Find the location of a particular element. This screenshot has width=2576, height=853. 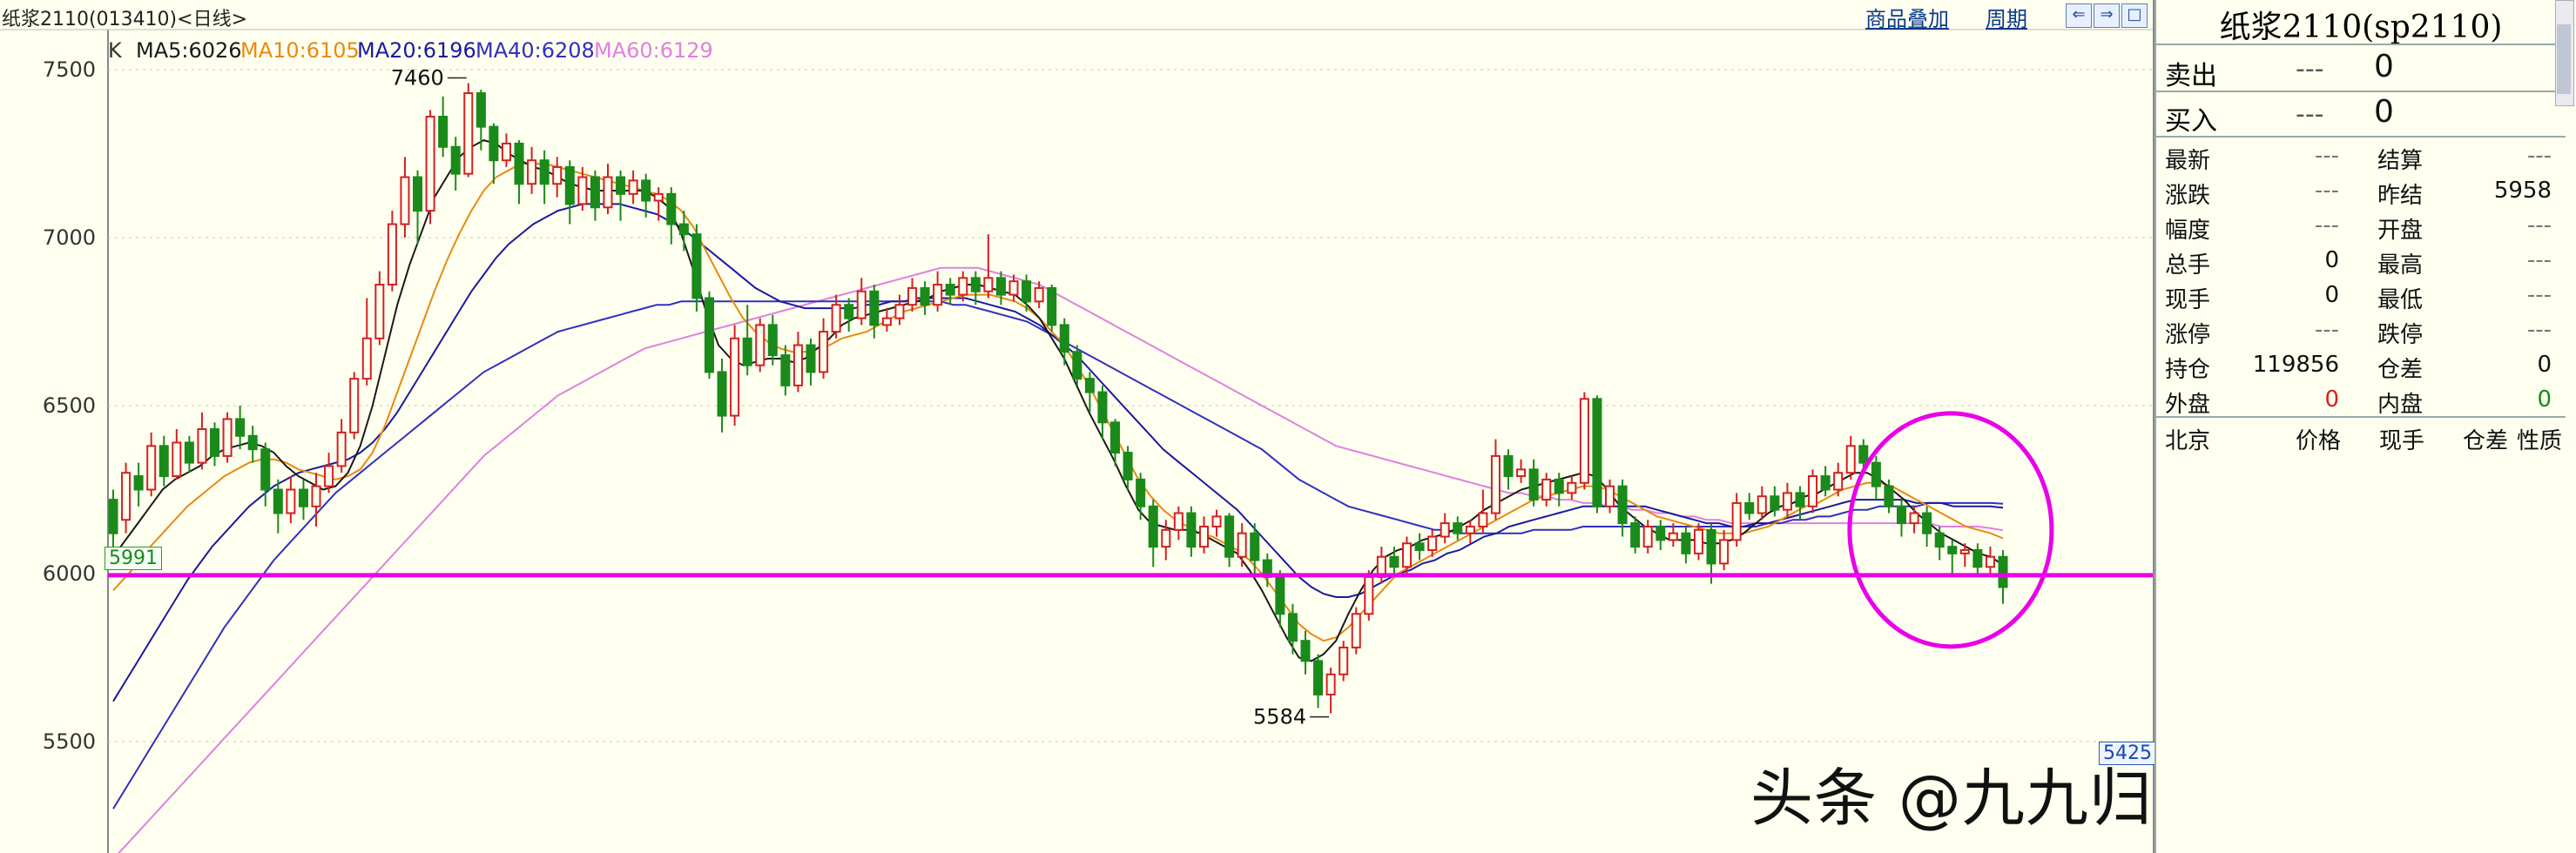

stat-label: 持仓 is located at coordinates (2188, 370).